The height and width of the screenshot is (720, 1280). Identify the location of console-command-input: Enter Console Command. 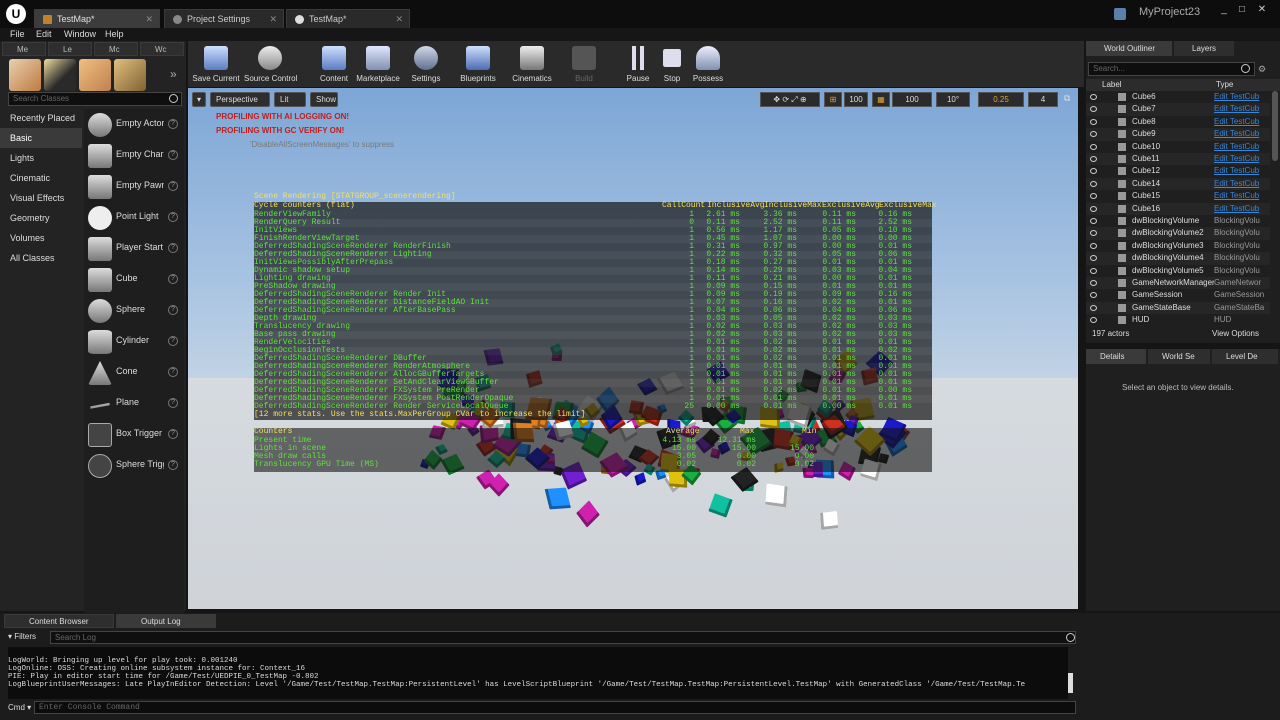
(555, 707).